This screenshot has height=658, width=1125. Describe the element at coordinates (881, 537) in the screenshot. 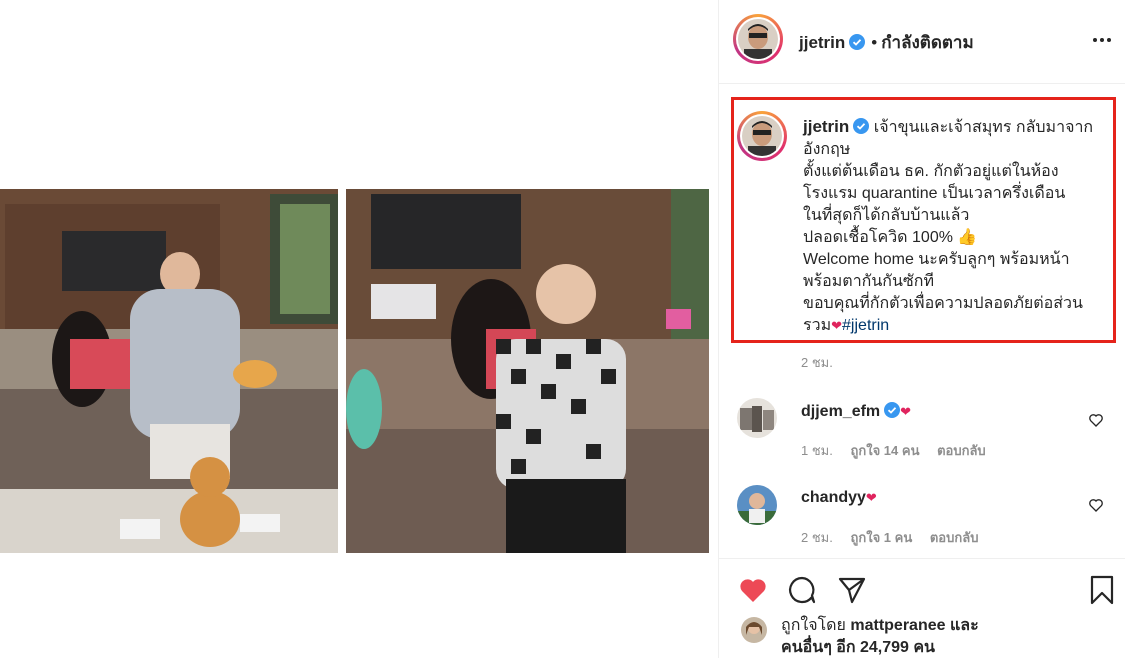

I see `comment-likes: ถูกใจ 1 คน` at that location.